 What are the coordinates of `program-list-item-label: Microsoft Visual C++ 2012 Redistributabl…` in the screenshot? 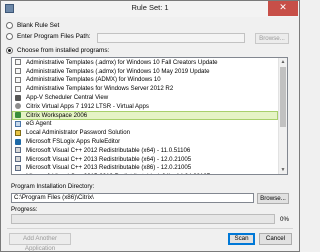 It's located at (108, 150).